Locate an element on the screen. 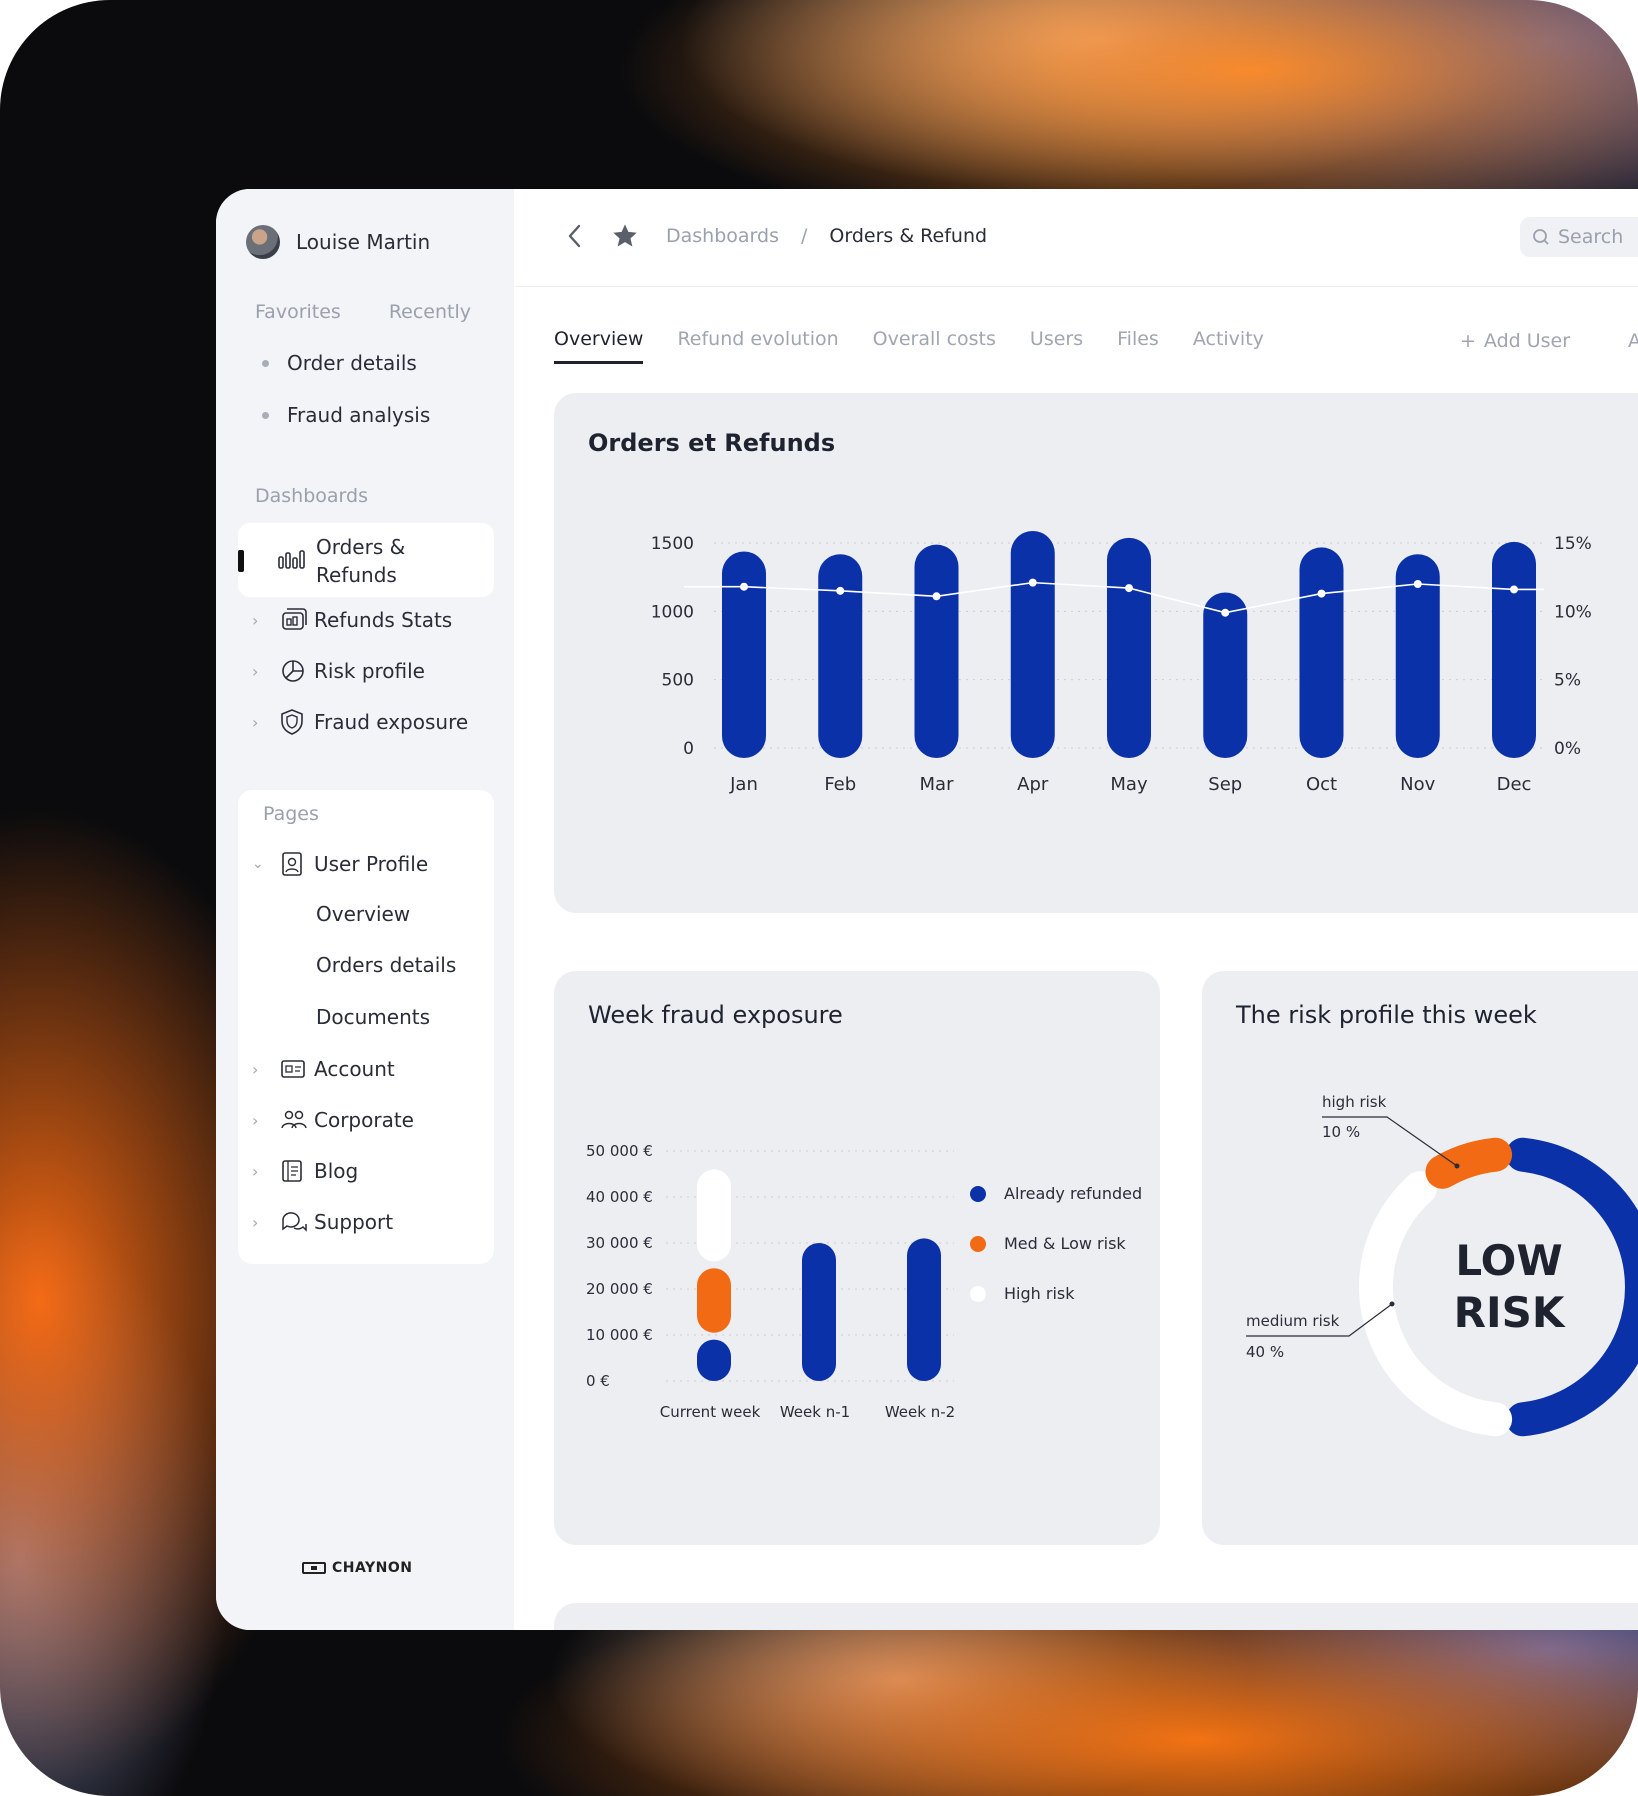 This screenshot has width=1638, height=1796. avatar is located at coordinates (263, 242).